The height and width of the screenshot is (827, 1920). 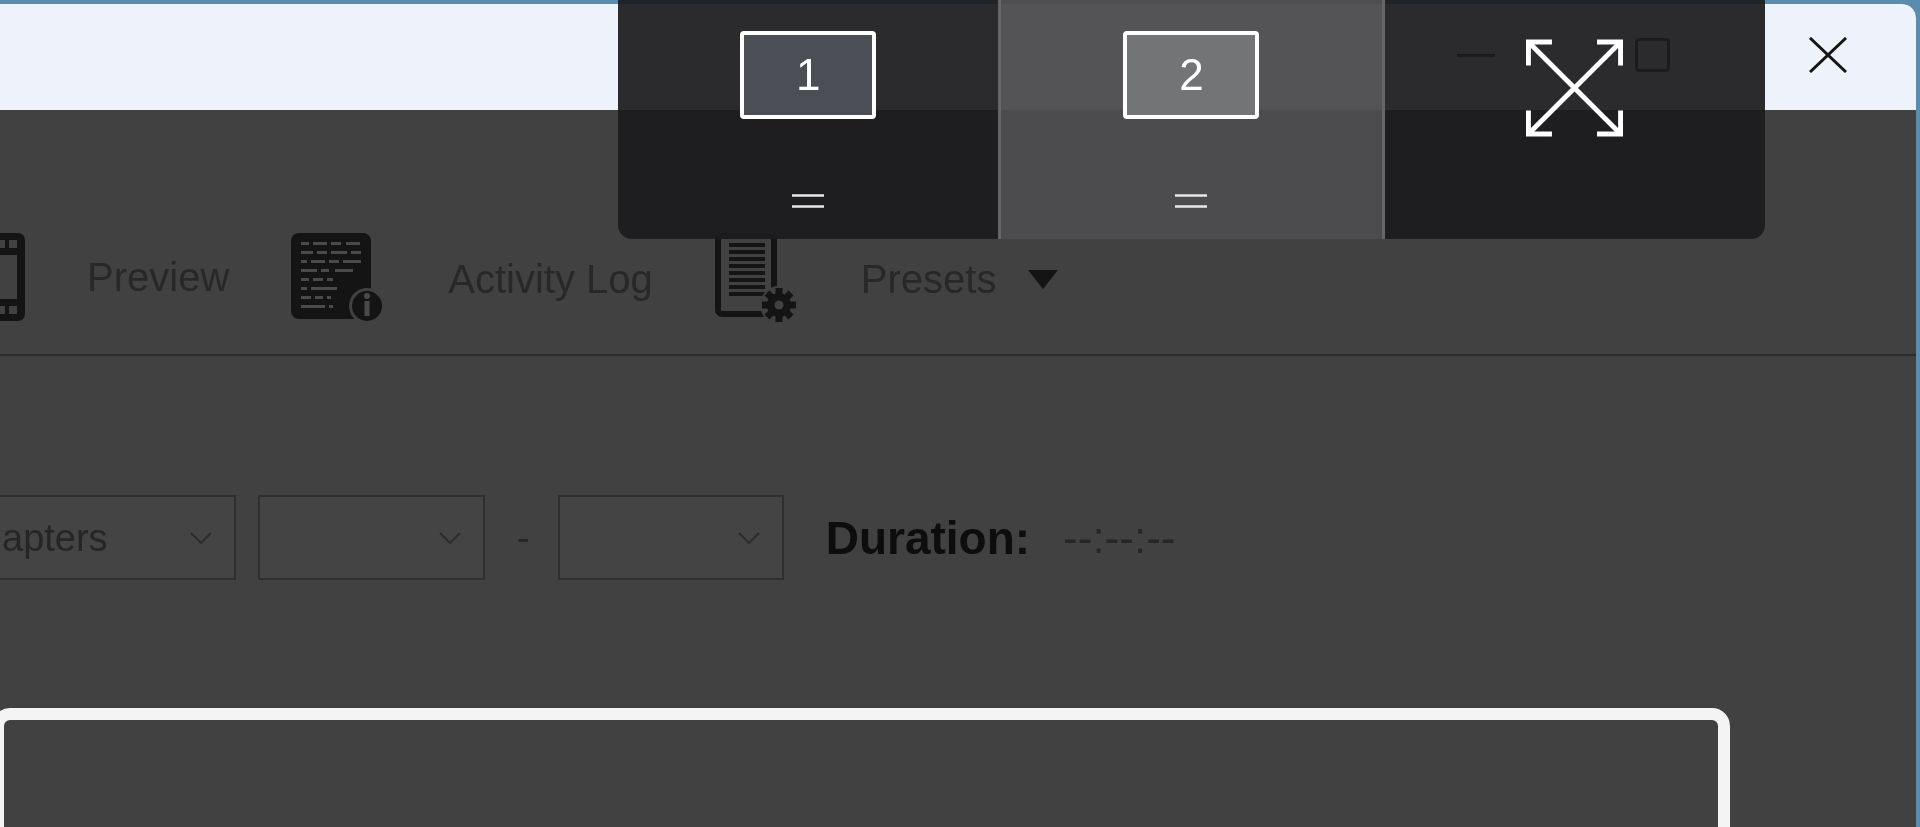 What do you see at coordinates (371, 537) in the screenshot?
I see `start-dropdown` at bounding box center [371, 537].